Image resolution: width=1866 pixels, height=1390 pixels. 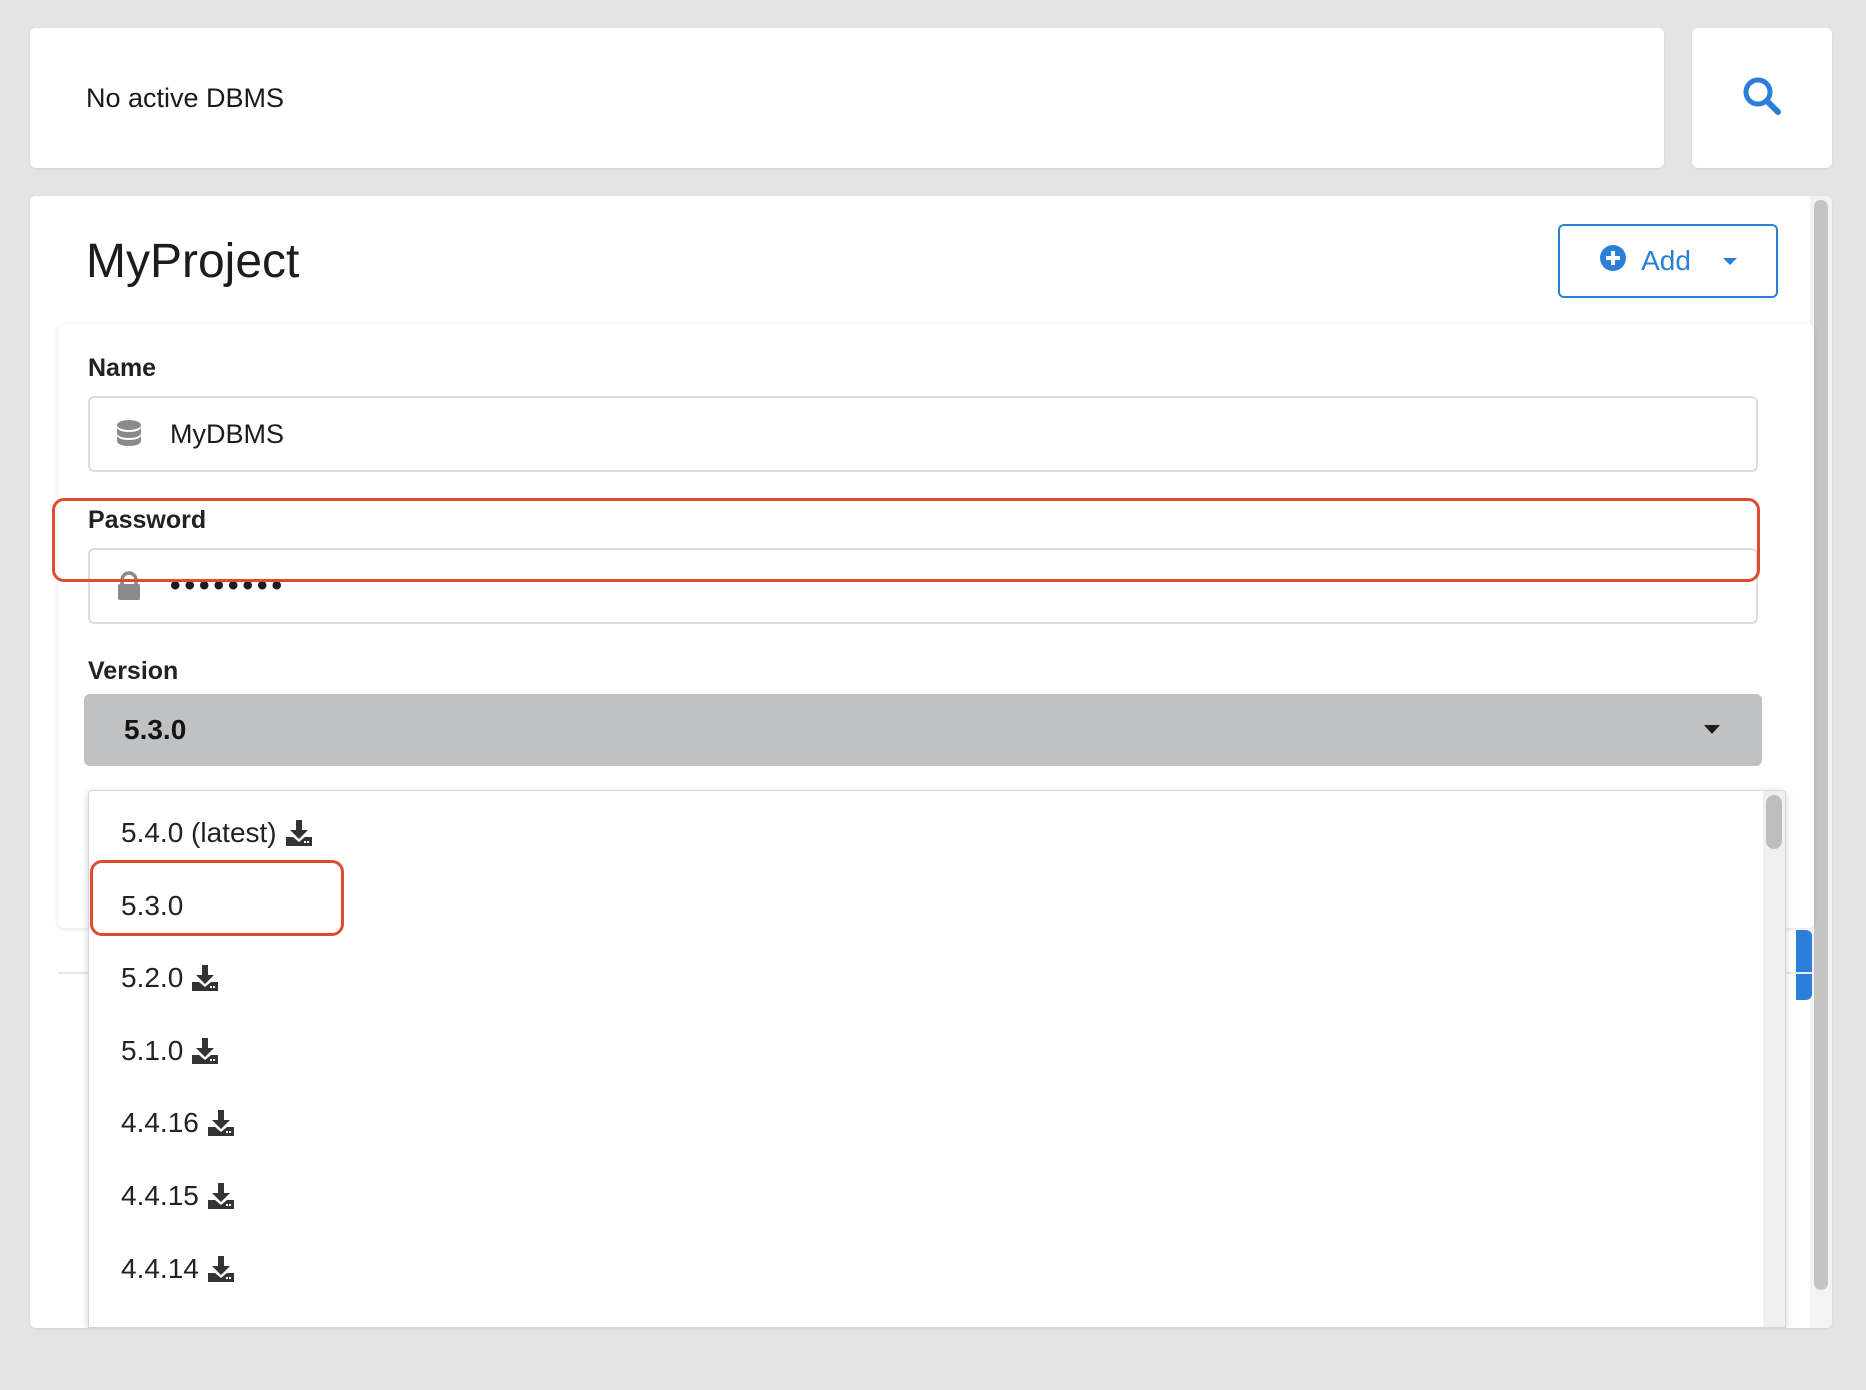 What do you see at coordinates (923, 434) in the screenshot?
I see `name-field: MyDBMS` at bounding box center [923, 434].